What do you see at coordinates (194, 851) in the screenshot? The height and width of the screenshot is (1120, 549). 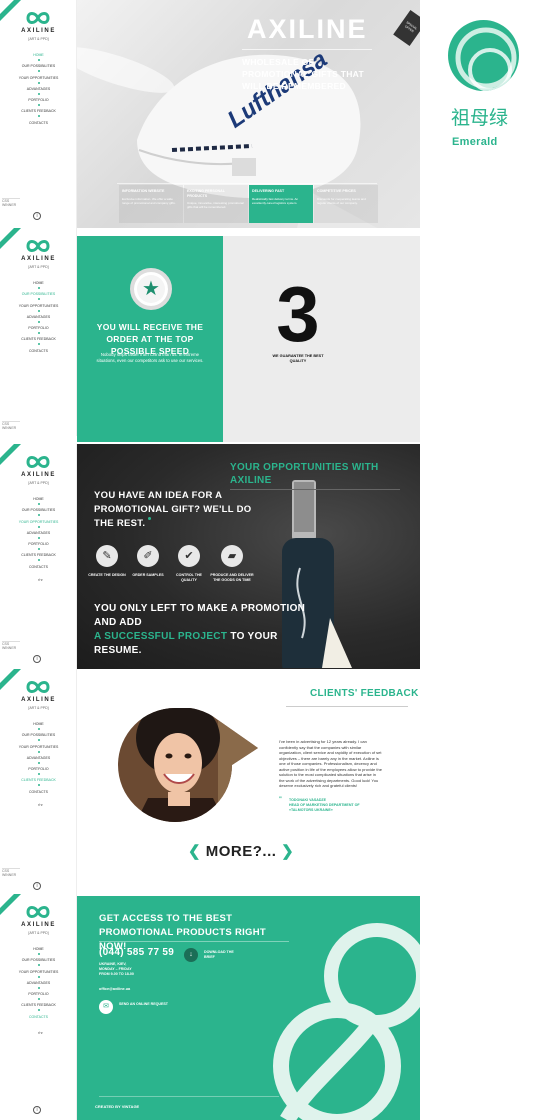 I see `chevron-left-icon: ❮` at bounding box center [194, 851].